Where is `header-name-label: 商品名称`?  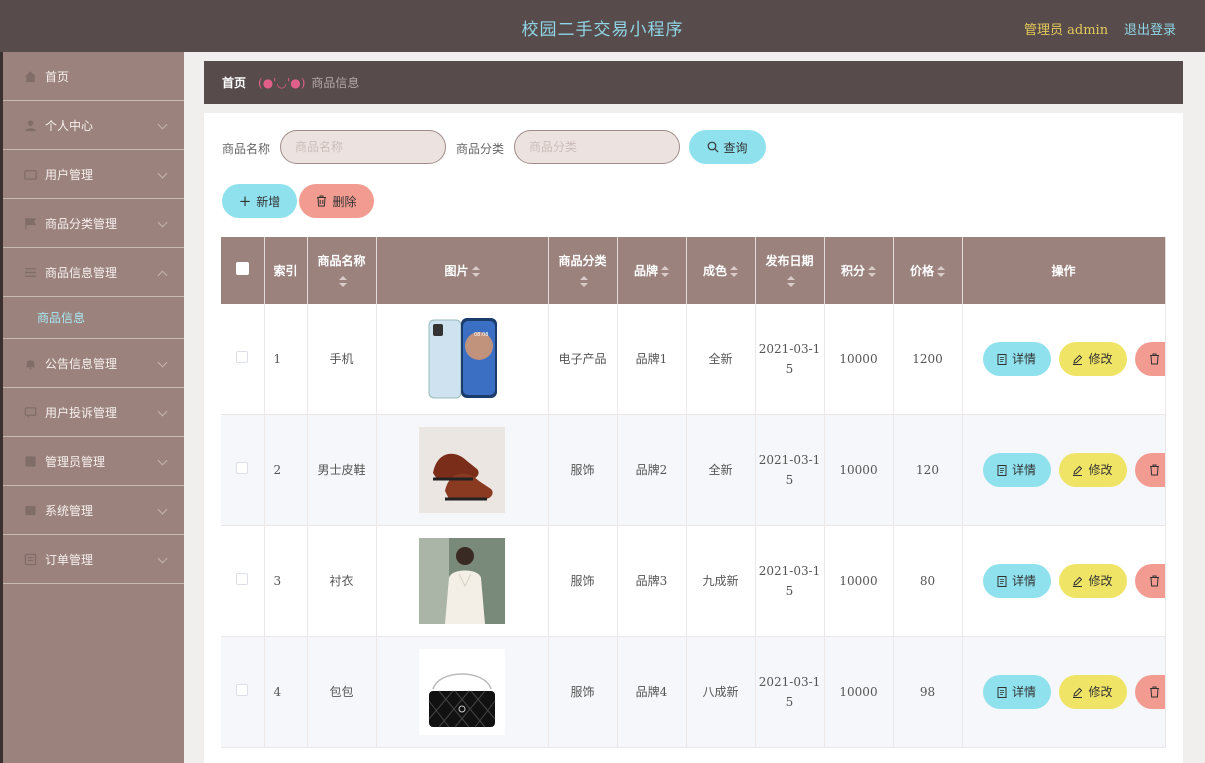
header-name-label: 商品名称 is located at coordinates (341, 260).